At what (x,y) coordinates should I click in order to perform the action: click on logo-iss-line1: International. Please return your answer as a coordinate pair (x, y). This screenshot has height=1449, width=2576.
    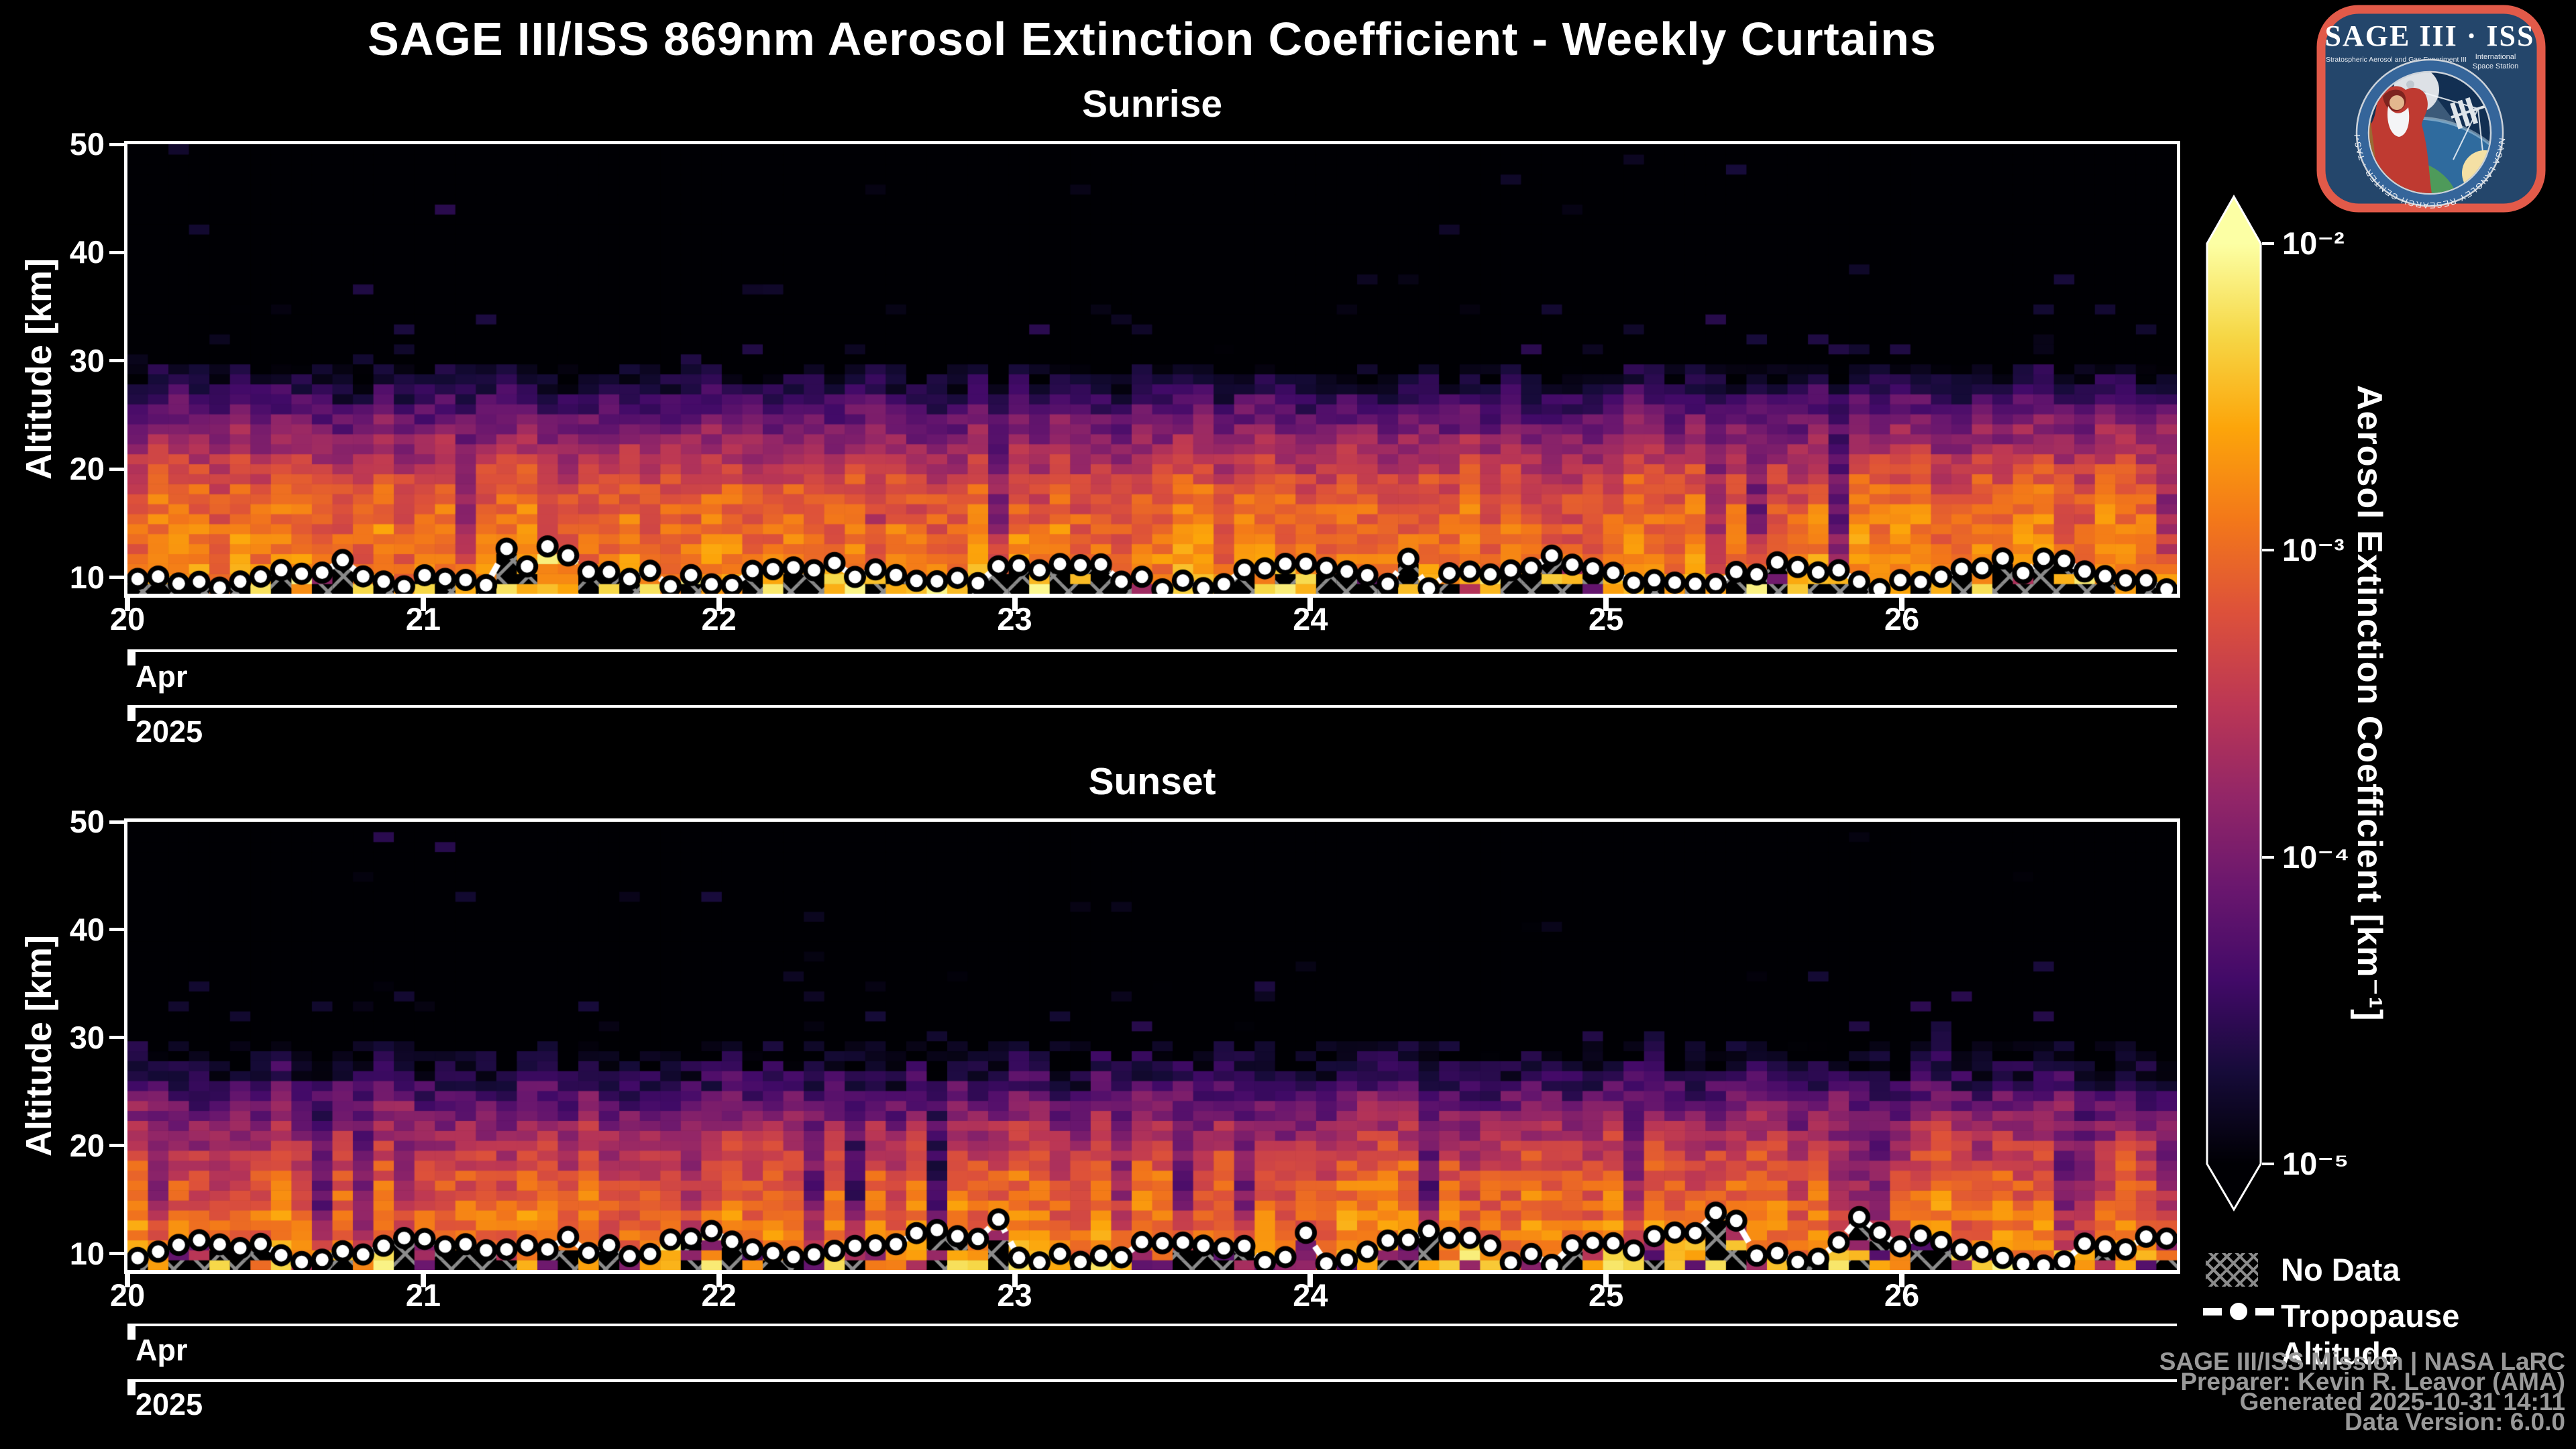
    Looking at the image, I should click on (2495, 57).